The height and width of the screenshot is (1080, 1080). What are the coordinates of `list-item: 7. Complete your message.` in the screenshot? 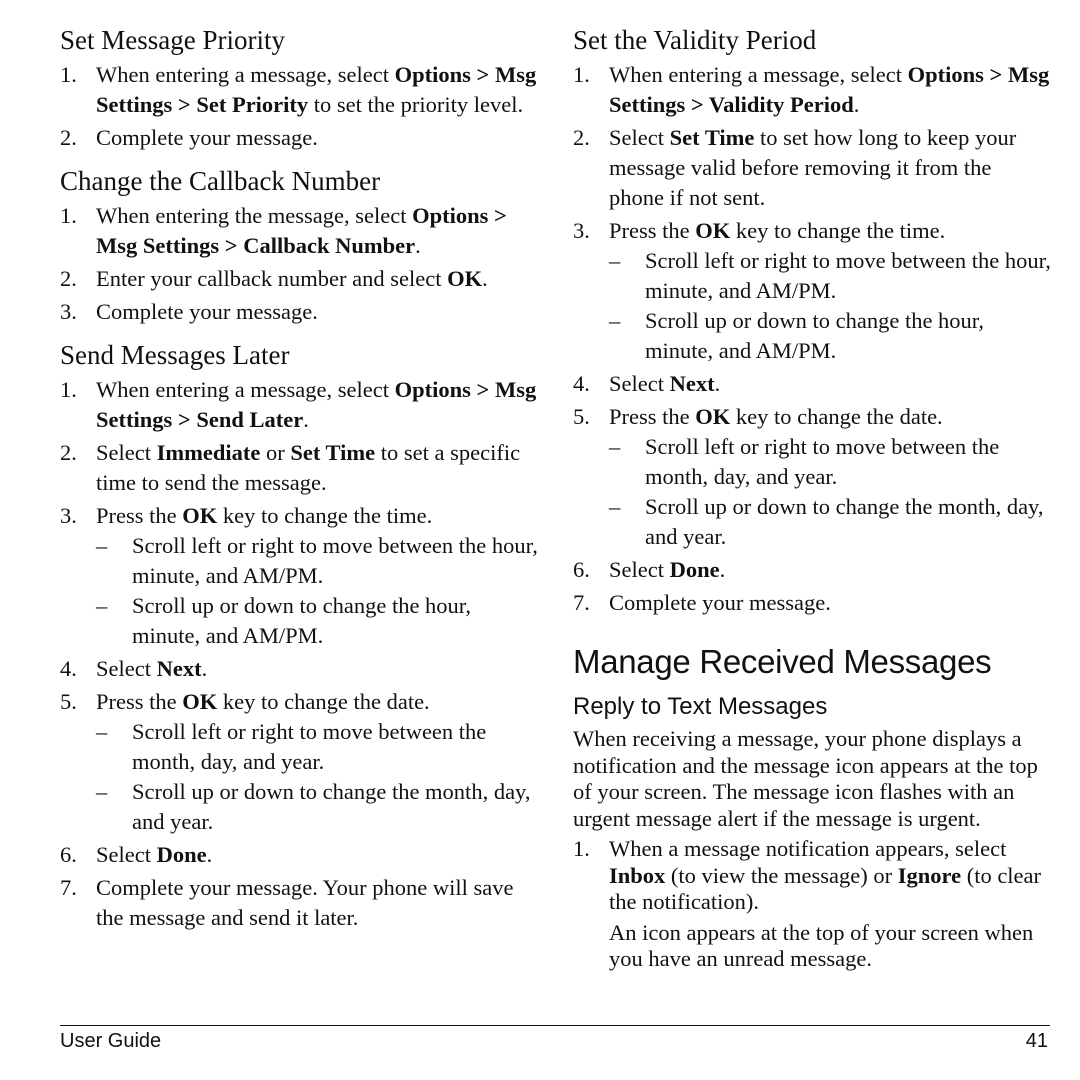 It's located at (812, 603).